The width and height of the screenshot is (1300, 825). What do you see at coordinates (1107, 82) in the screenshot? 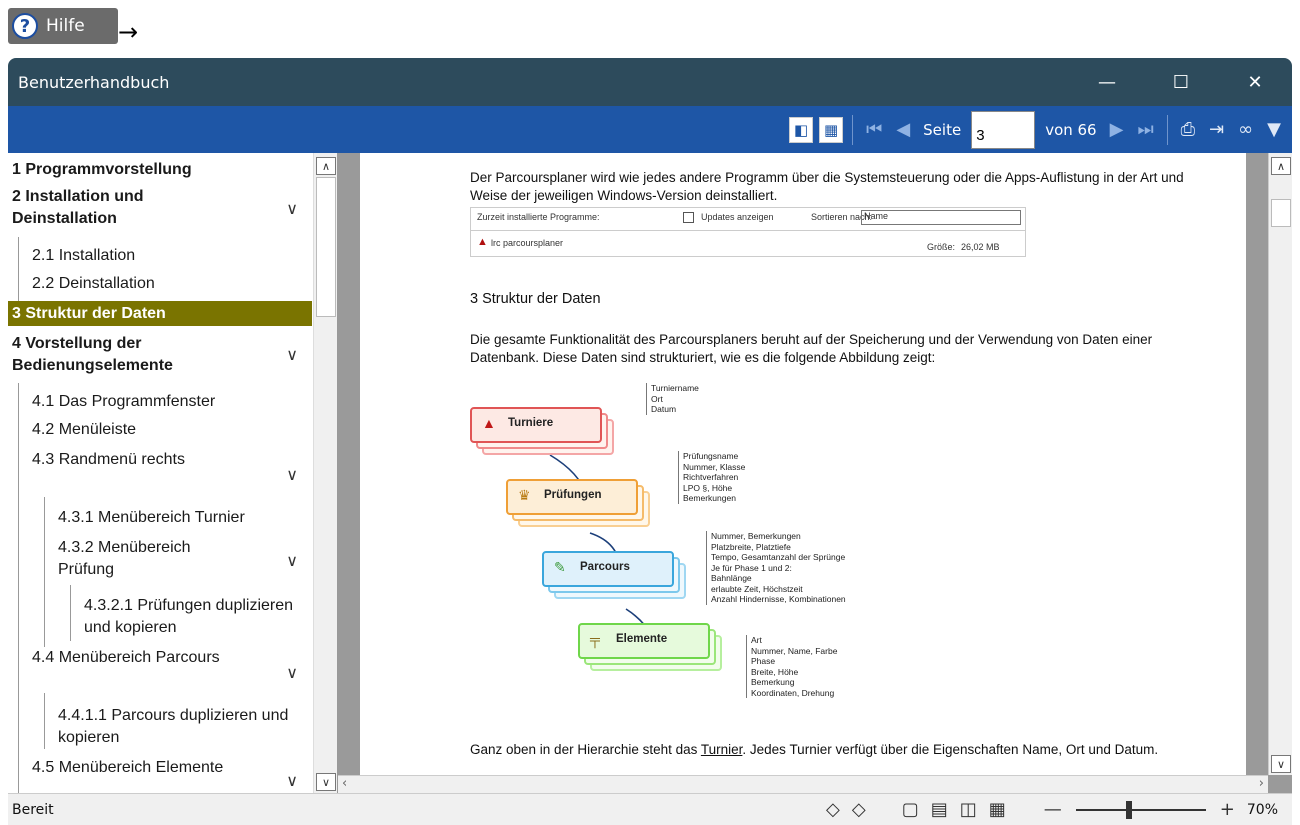
I see `minimize-button: —` at bounding box center [1107, 82].